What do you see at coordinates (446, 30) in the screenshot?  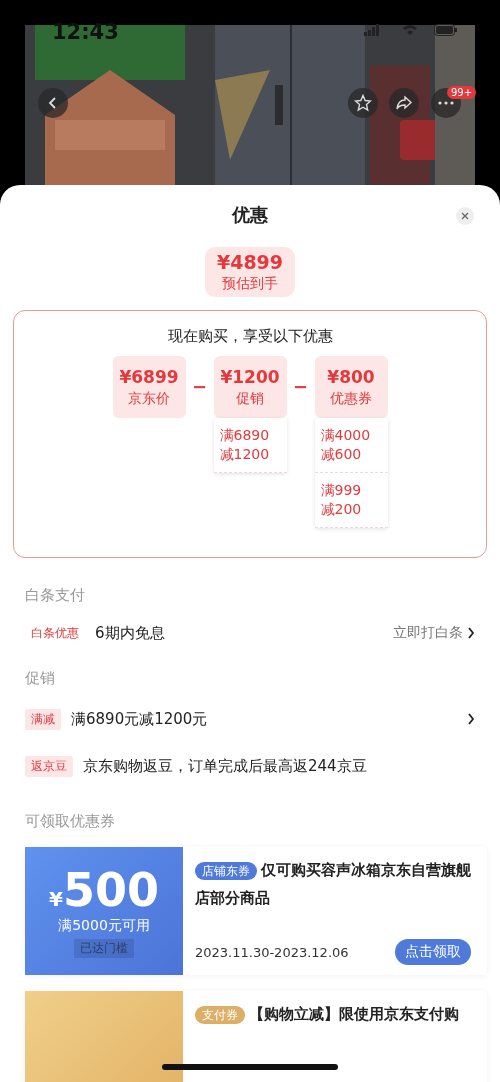 I see `battery-icon` at bounding box center [446, 30].